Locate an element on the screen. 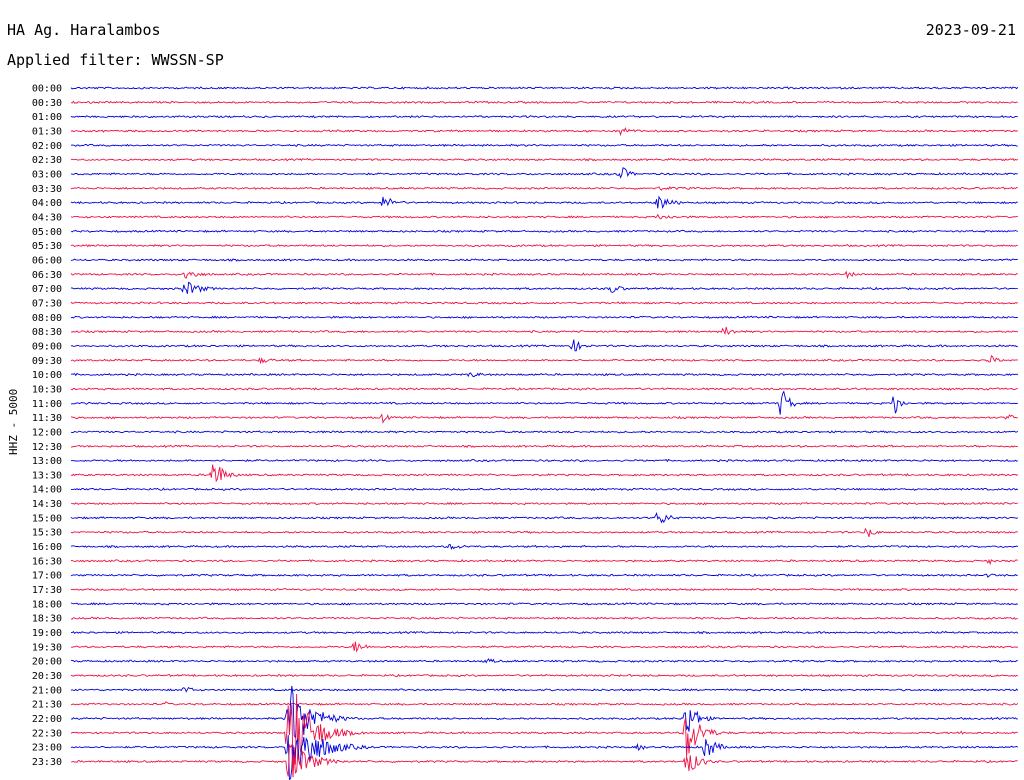 Image resolution: width=1024 pixels, height=780 pixels. time-label: 18:00 is located at coordinates (47, 604).